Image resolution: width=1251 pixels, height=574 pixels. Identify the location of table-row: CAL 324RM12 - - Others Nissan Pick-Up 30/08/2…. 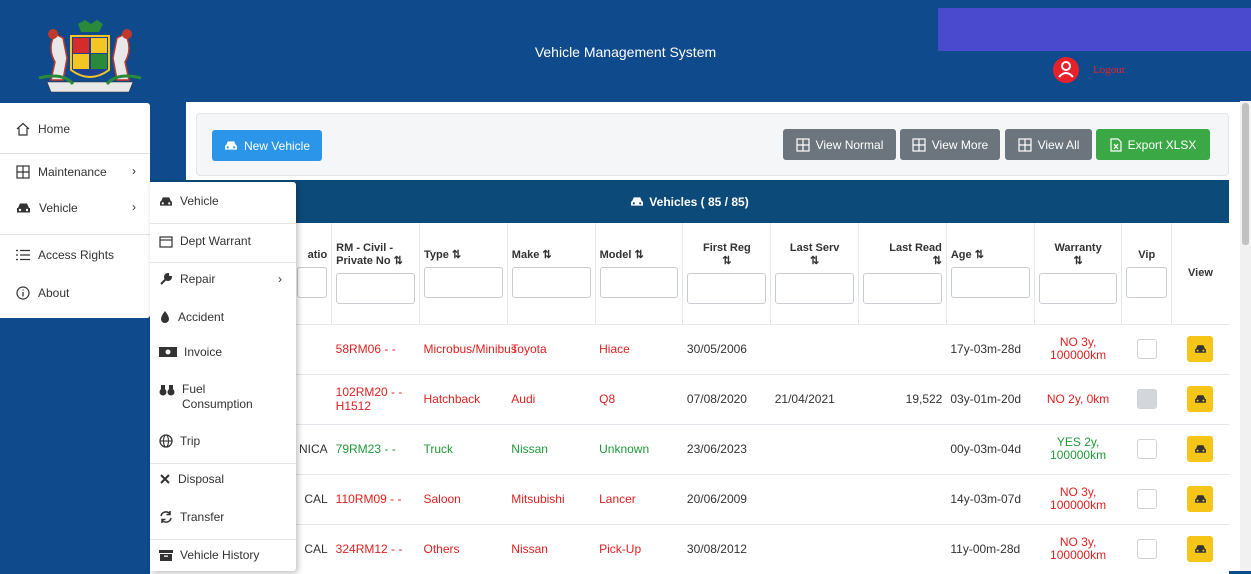
(689, 548).